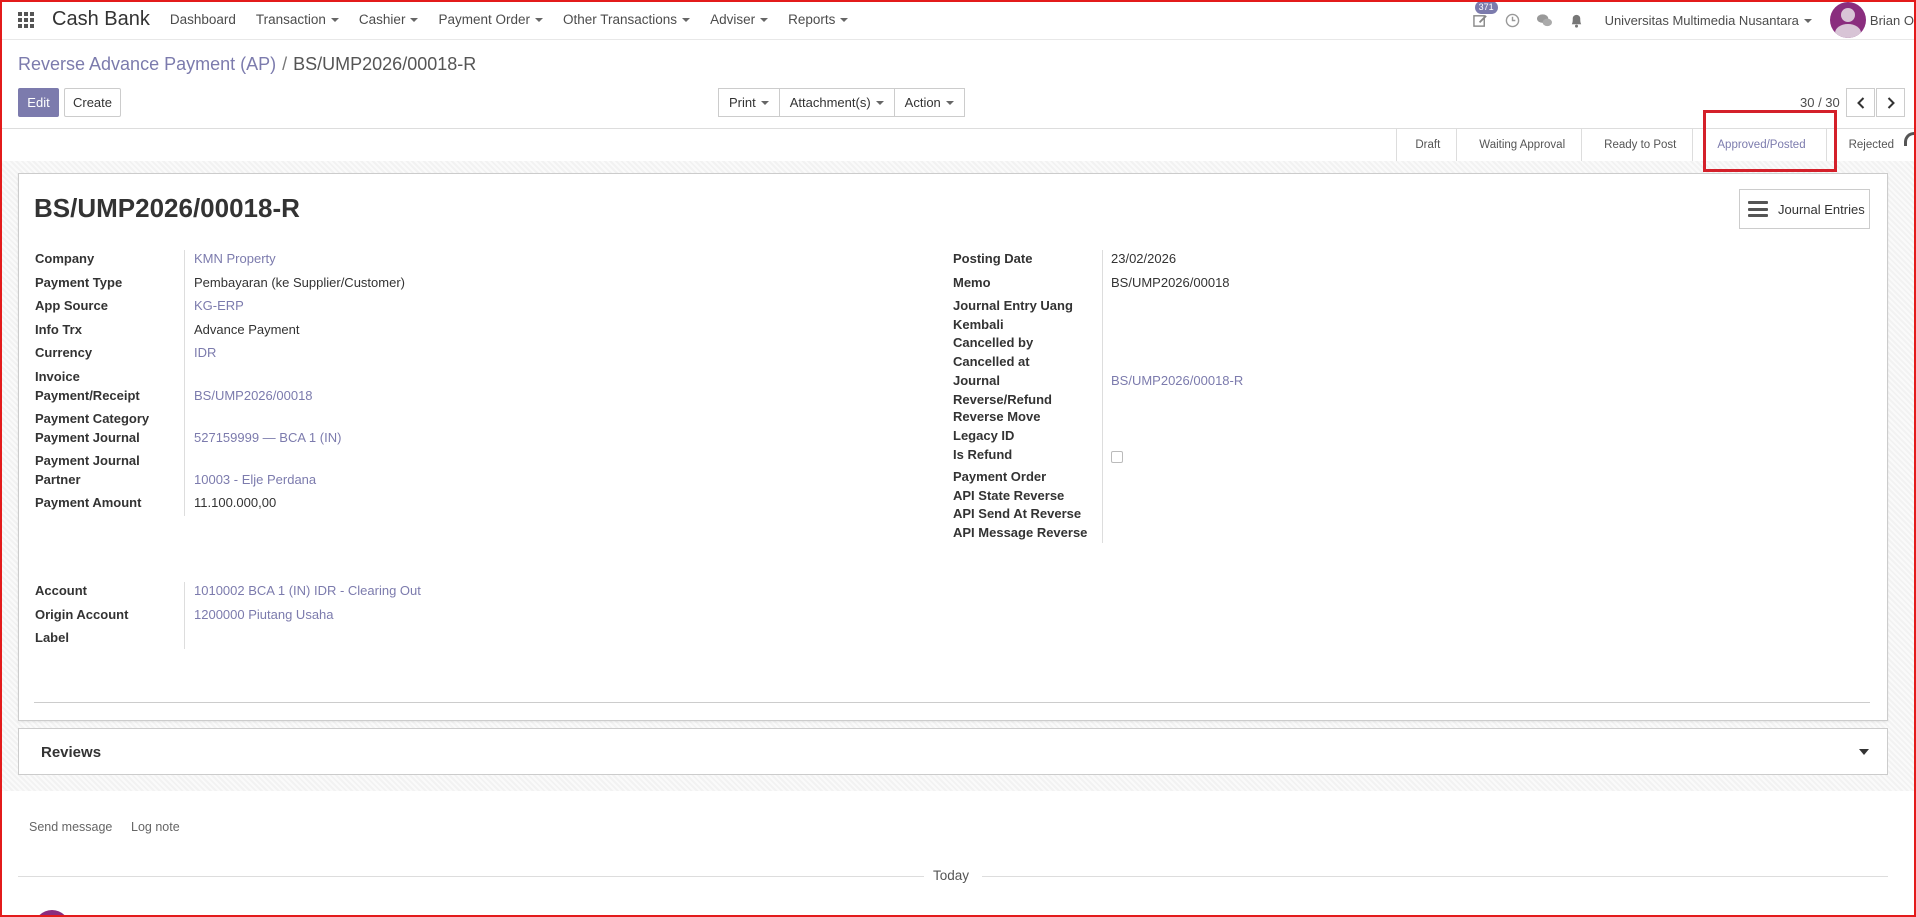  I want to click on payment-journal-partner-value: 10003 - Elje Perdana, so click(255, 480).